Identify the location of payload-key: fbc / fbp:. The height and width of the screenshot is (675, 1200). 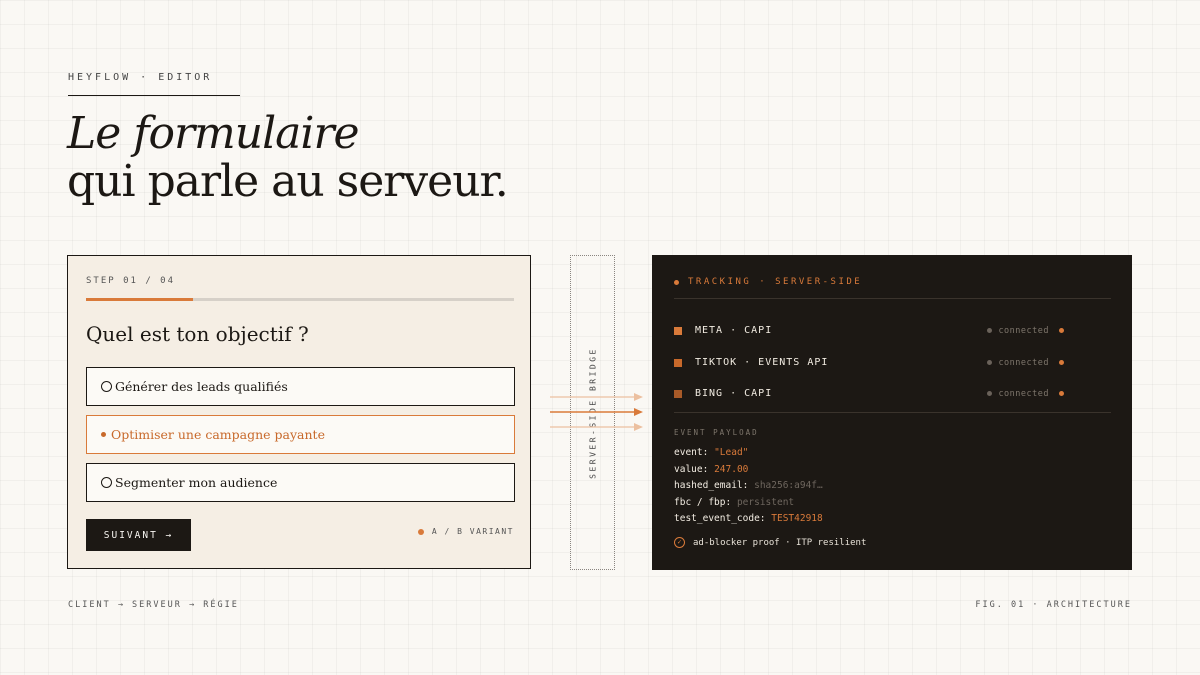
(703, 502).